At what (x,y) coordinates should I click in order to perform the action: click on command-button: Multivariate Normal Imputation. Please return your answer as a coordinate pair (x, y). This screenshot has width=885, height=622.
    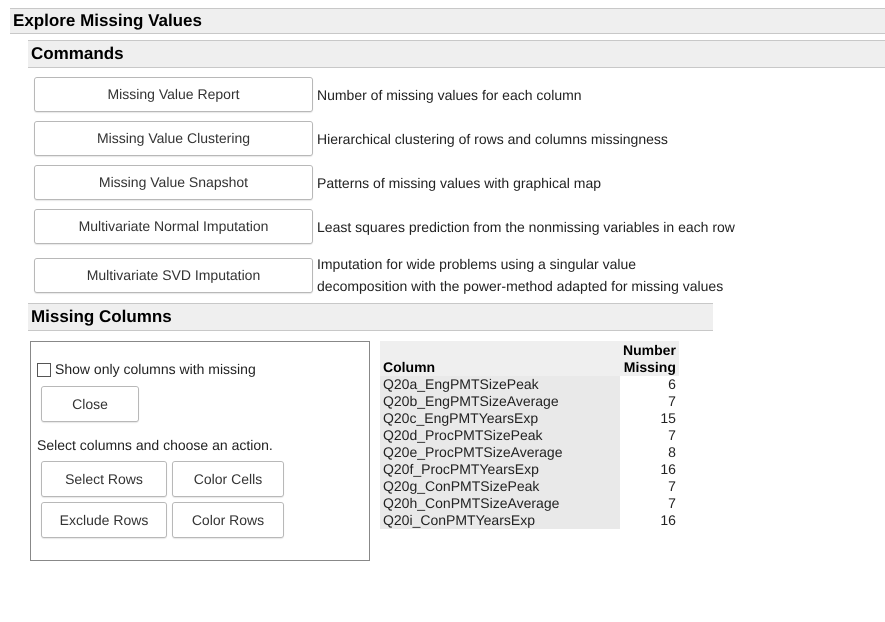
    Looking at the image, I should click on (173, 226).